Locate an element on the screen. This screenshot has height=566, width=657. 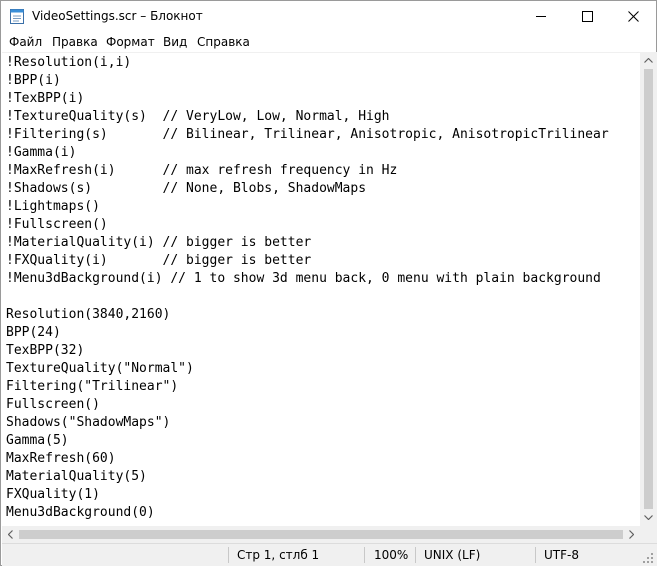
chevron-right-icon is located at coordinates (631, 534).